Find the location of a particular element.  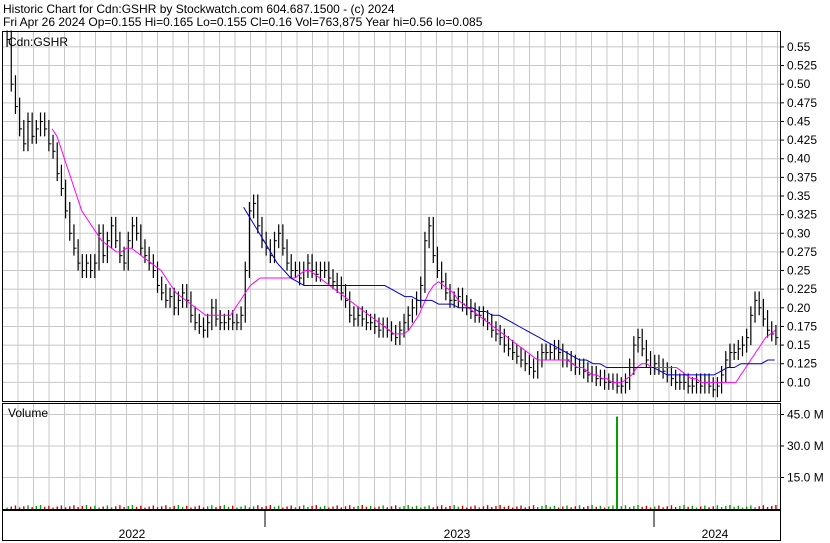

y-tick-label: 0.20 is located at coordinates (799, 308).